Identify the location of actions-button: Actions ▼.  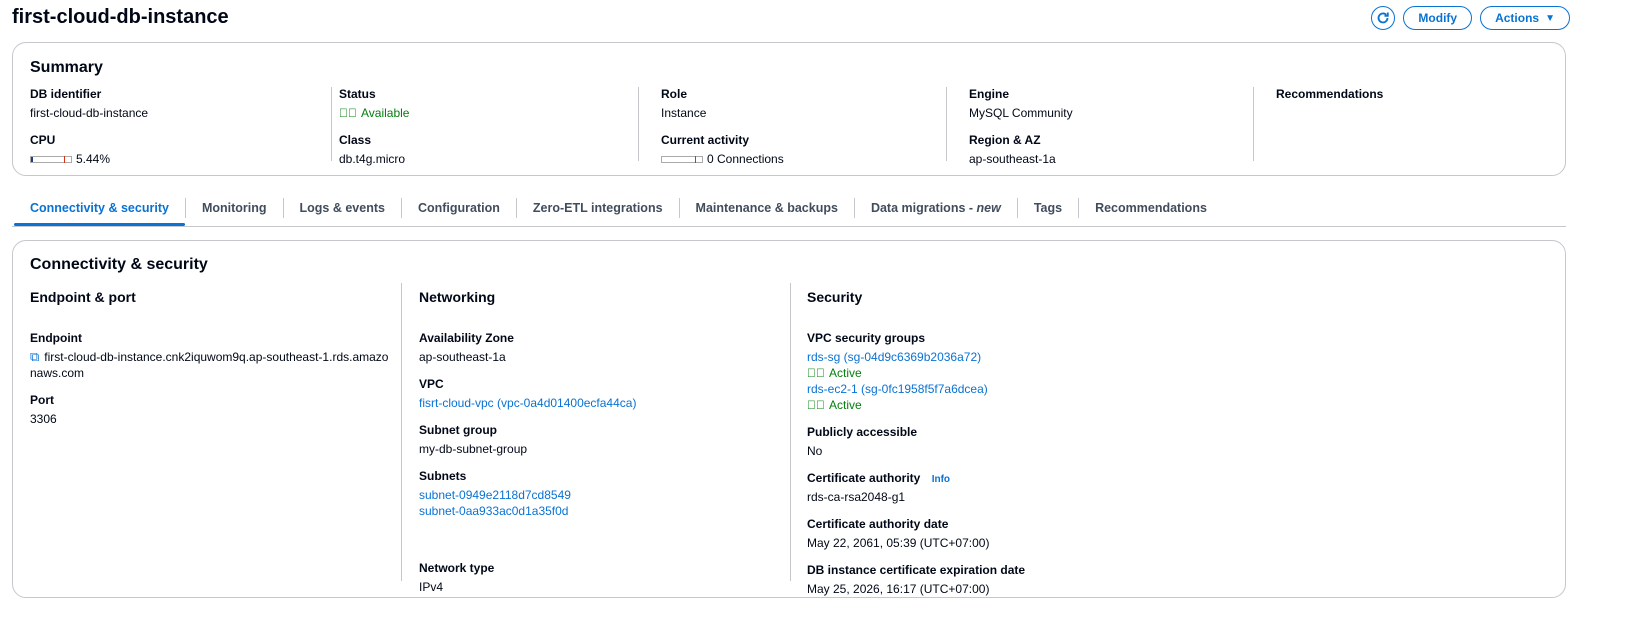
(1525, 18).